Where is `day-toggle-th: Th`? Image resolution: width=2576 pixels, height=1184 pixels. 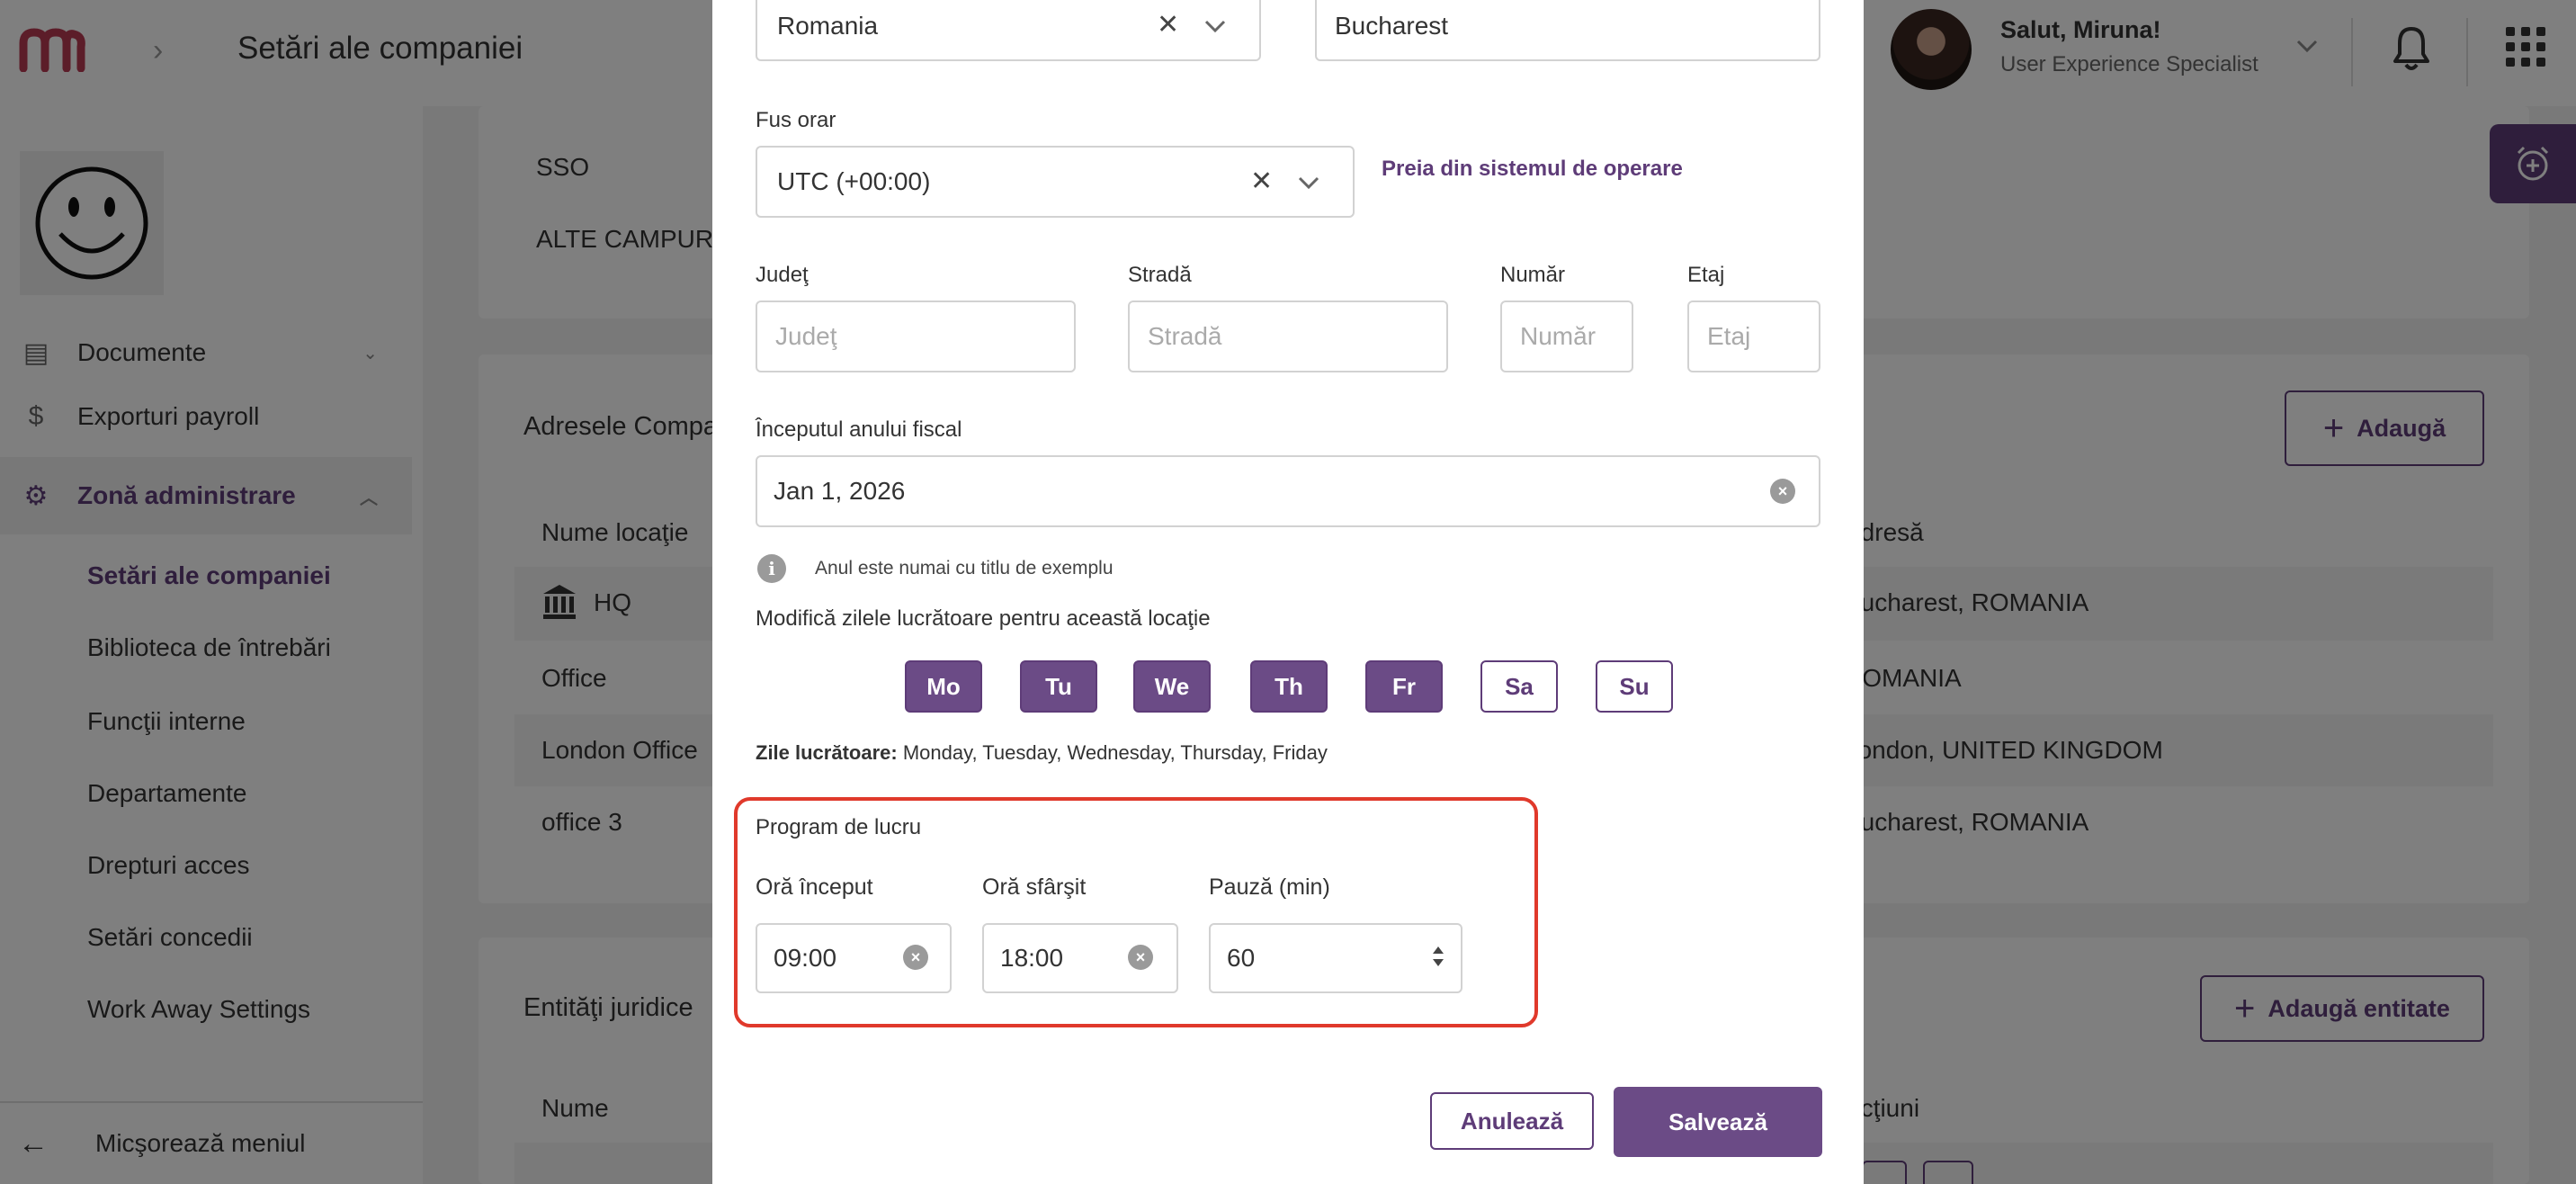 day-toggle-th: Th is located at coordinates (1289, 686).